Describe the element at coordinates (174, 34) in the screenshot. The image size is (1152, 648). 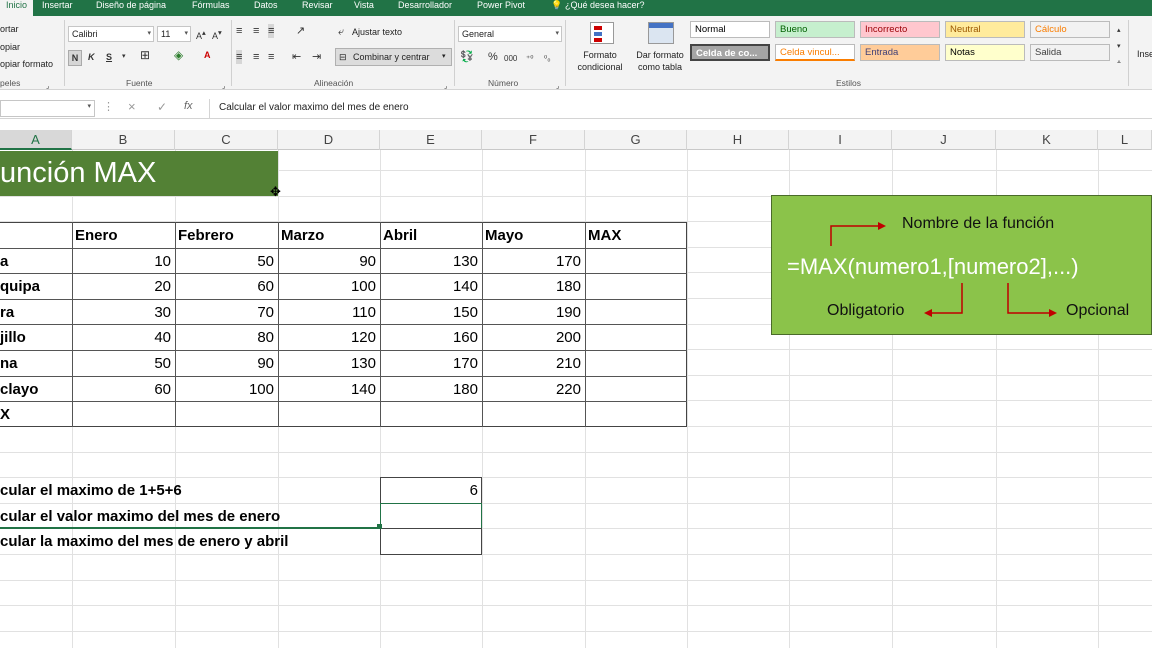
I see `font-size-combo: 11 ▾` at that location.